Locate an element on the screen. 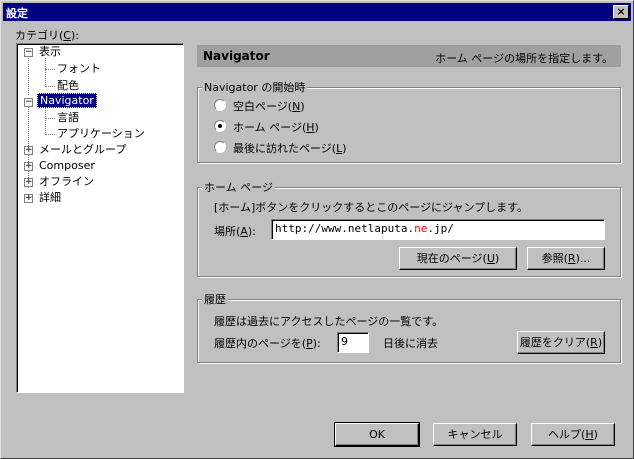  tree-item-composer: Composer is located at coordinates (67, 166).